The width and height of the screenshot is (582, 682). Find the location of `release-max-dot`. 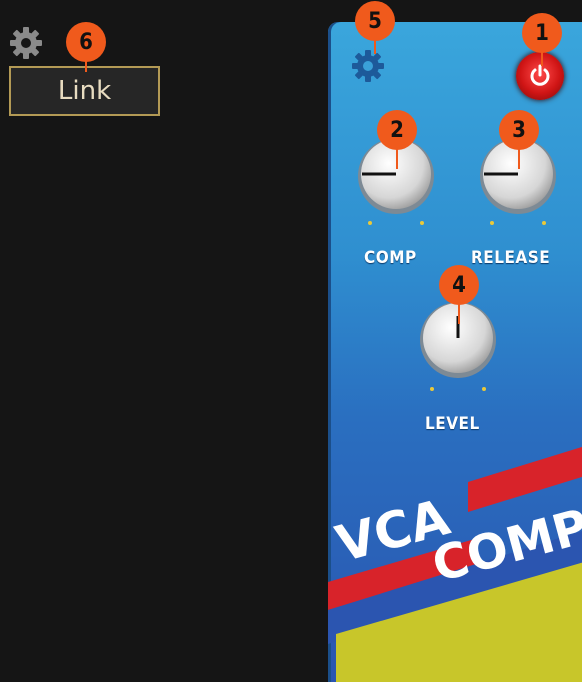

release-max-dot is located at coordinates (544, 223).